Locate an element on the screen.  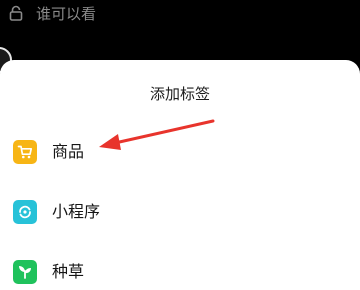
annotation-arrow is located at coordinates (157, 134).